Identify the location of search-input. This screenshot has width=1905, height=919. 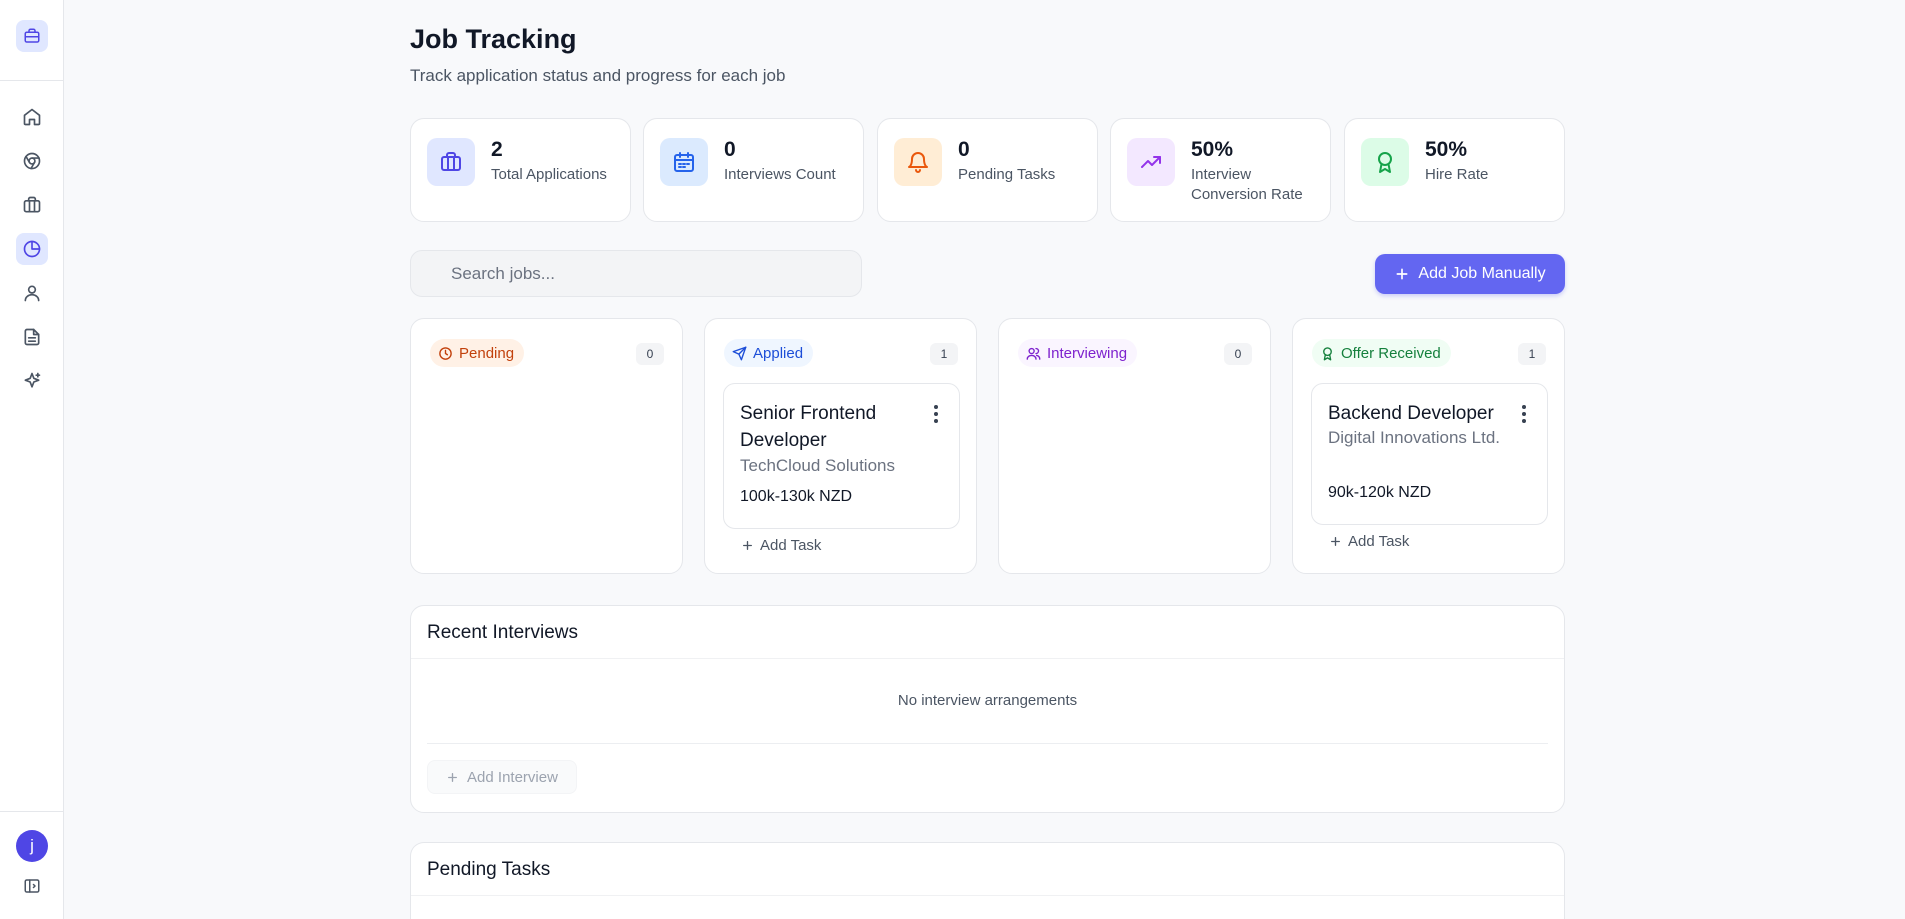
(636, 273).